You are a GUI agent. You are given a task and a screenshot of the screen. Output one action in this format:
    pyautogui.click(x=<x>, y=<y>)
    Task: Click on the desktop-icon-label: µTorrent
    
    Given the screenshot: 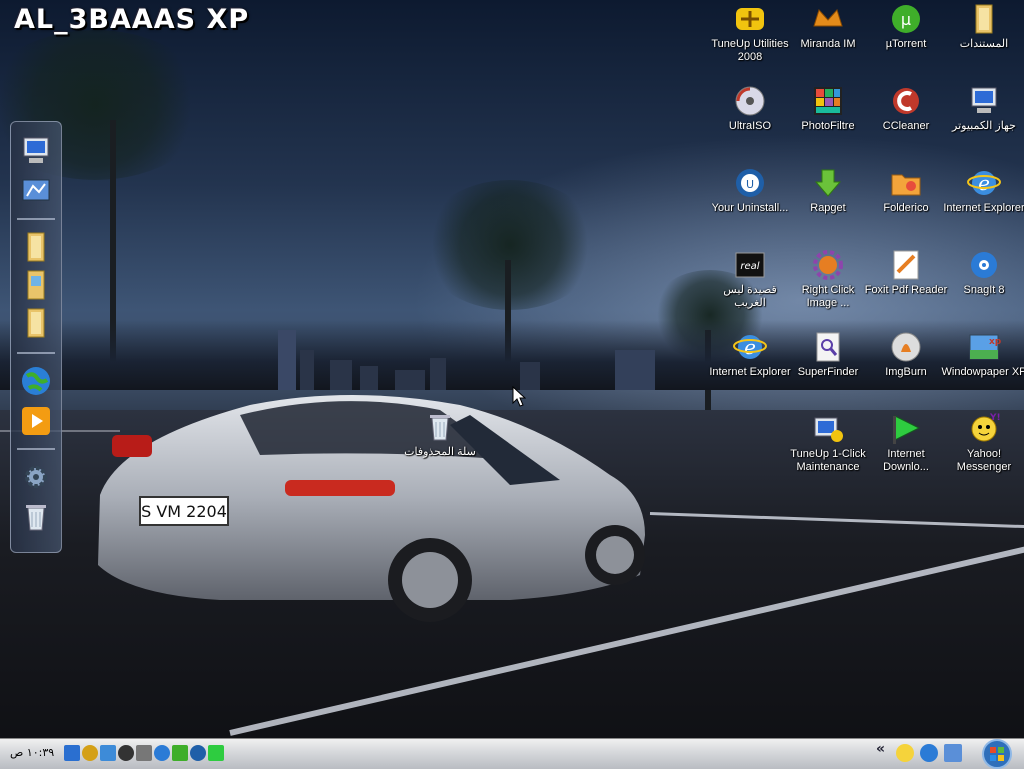 What is the action you would take?
    pyautogui.click(x=906, y=44)
    